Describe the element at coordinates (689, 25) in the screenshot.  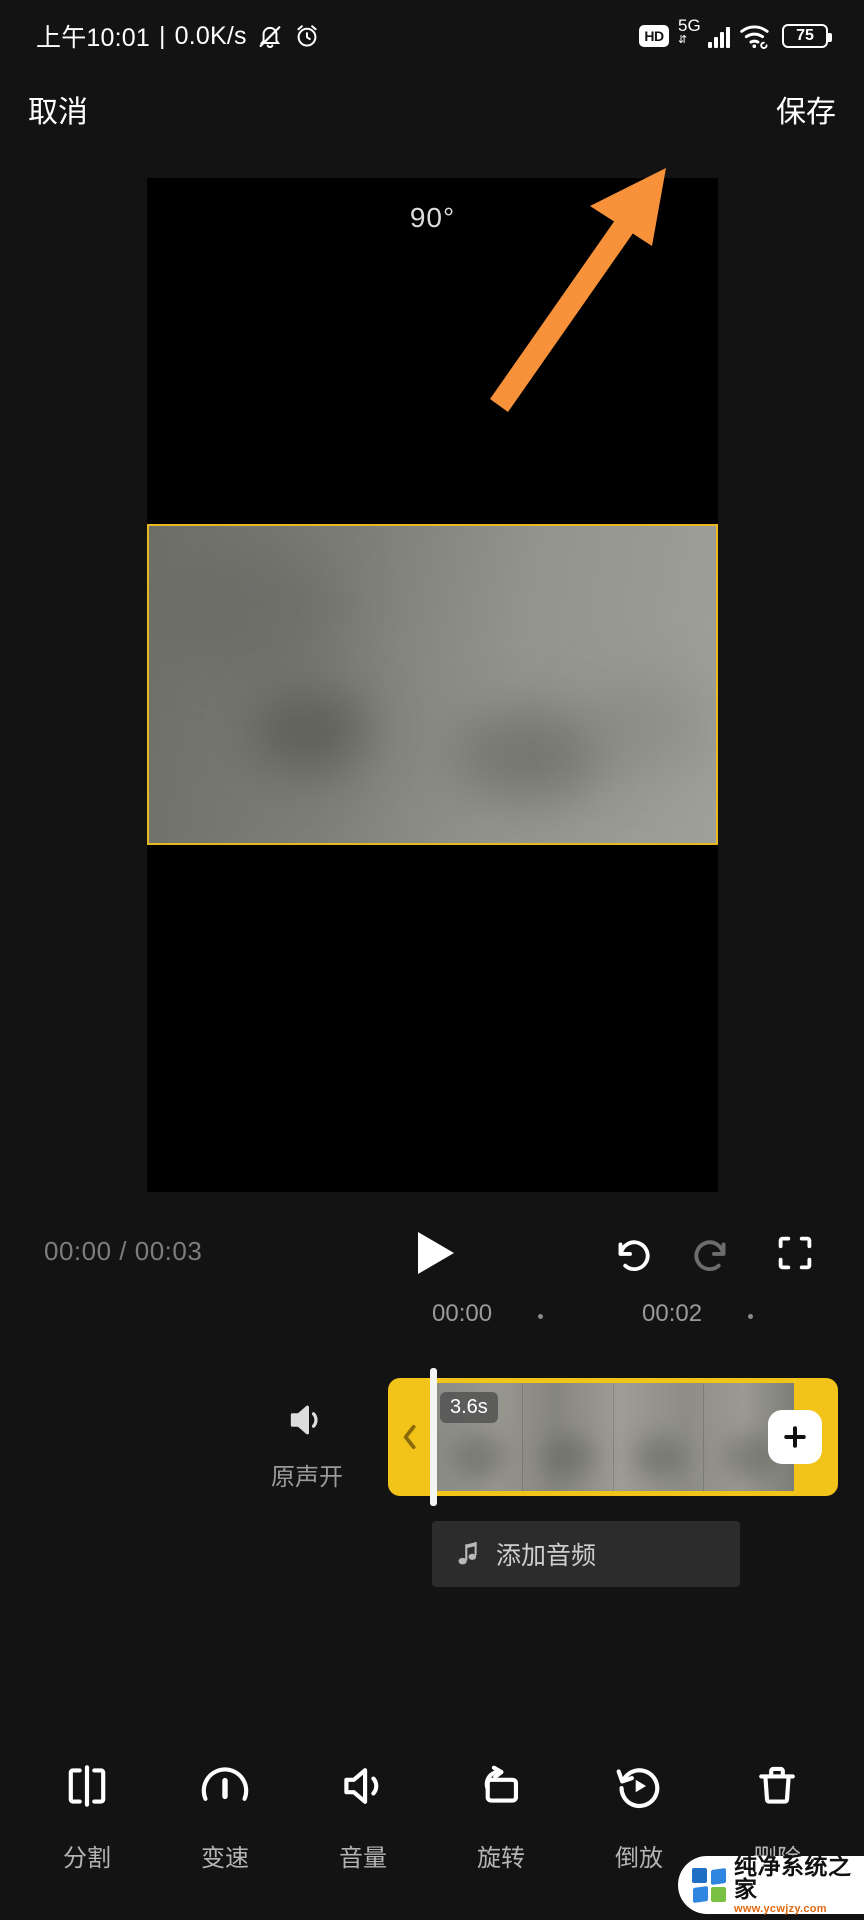
I see `network-type-label: 5G` at that location.